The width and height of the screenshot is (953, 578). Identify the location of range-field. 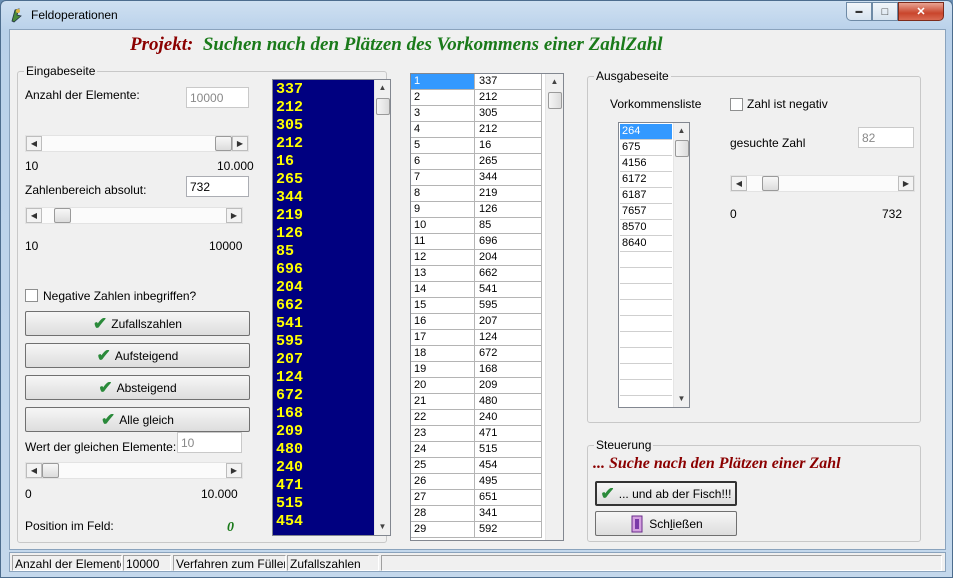
(217, 186).